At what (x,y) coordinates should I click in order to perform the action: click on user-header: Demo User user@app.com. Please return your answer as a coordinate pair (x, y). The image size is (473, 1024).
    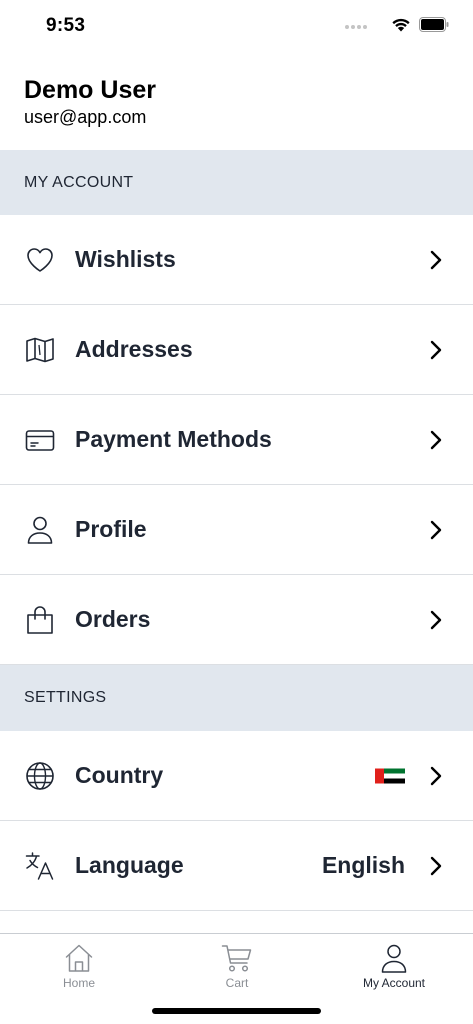
    Looking at the image, I should click on (90, 101).